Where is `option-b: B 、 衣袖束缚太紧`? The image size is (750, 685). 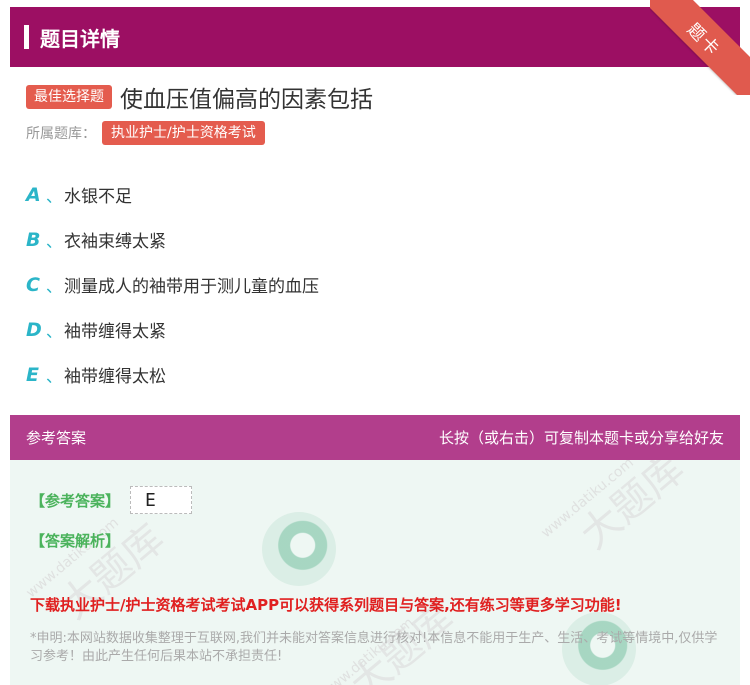 option-b: B 、 衣袖束缚太紧 is located at coordinates (172, 239).